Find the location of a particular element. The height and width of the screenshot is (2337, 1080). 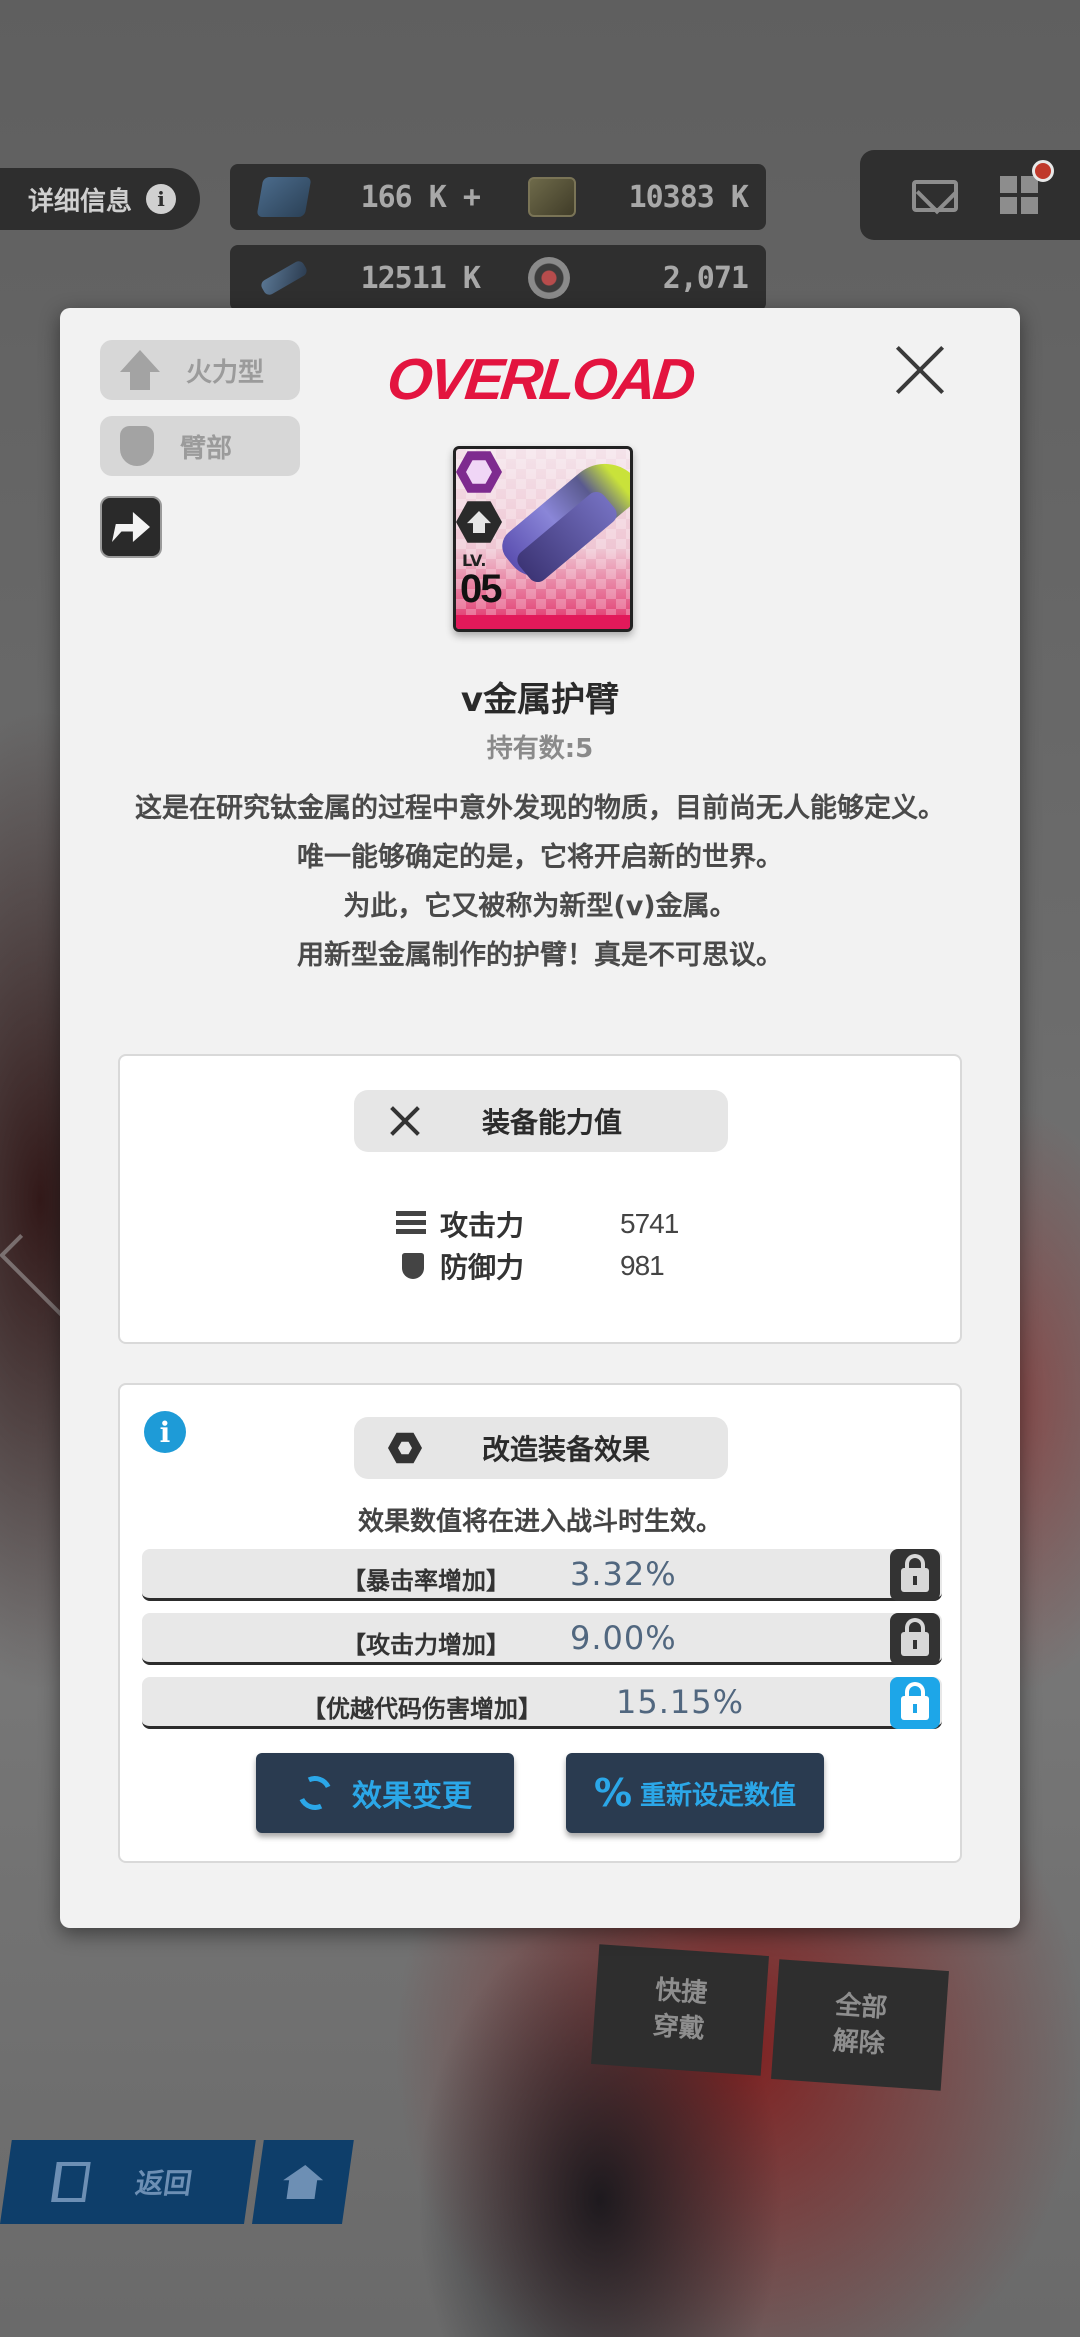

currency-crystal: 166 K + is located at coordinates (364, 197).